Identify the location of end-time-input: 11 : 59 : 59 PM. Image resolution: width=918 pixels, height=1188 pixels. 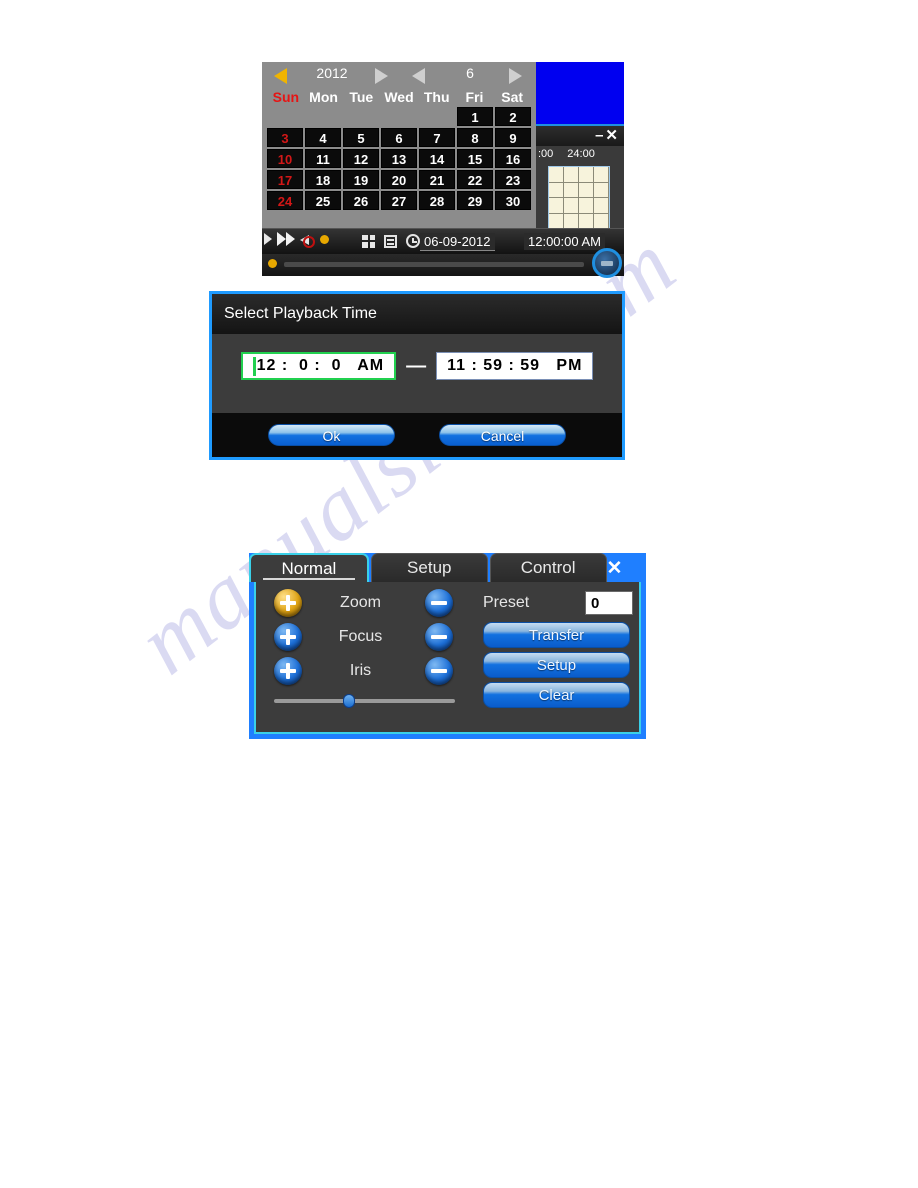
(515, 366).